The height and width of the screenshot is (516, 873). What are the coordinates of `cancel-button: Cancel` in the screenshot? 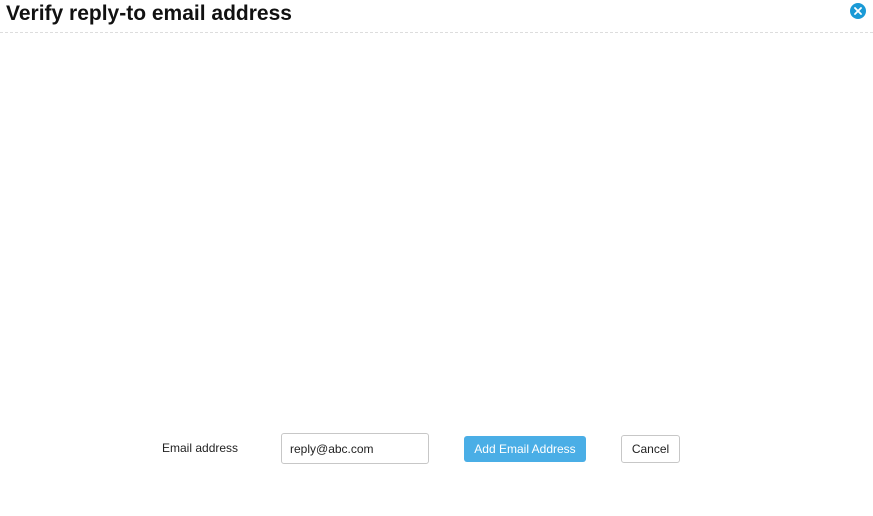 It's located at (650, 449).